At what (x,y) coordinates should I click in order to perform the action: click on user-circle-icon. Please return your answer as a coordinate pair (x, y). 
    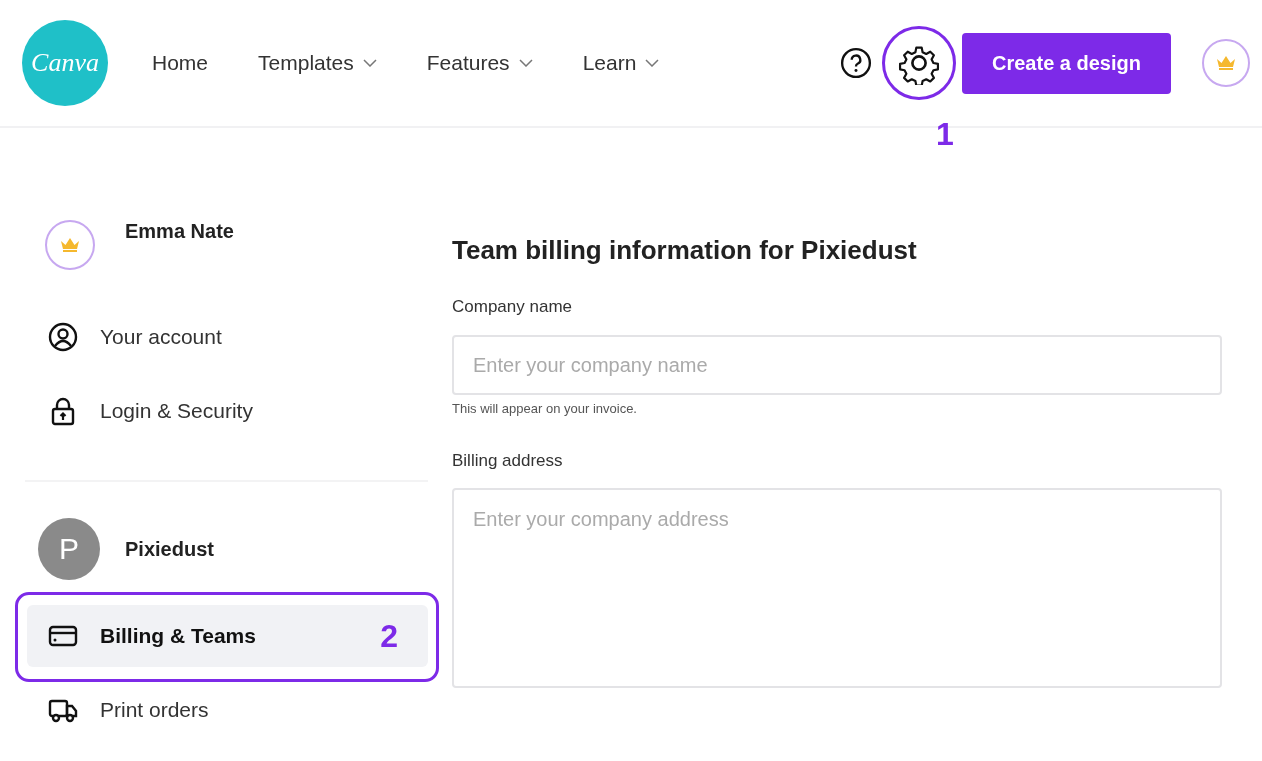
    Looking at the image, I should click on (63, 337).